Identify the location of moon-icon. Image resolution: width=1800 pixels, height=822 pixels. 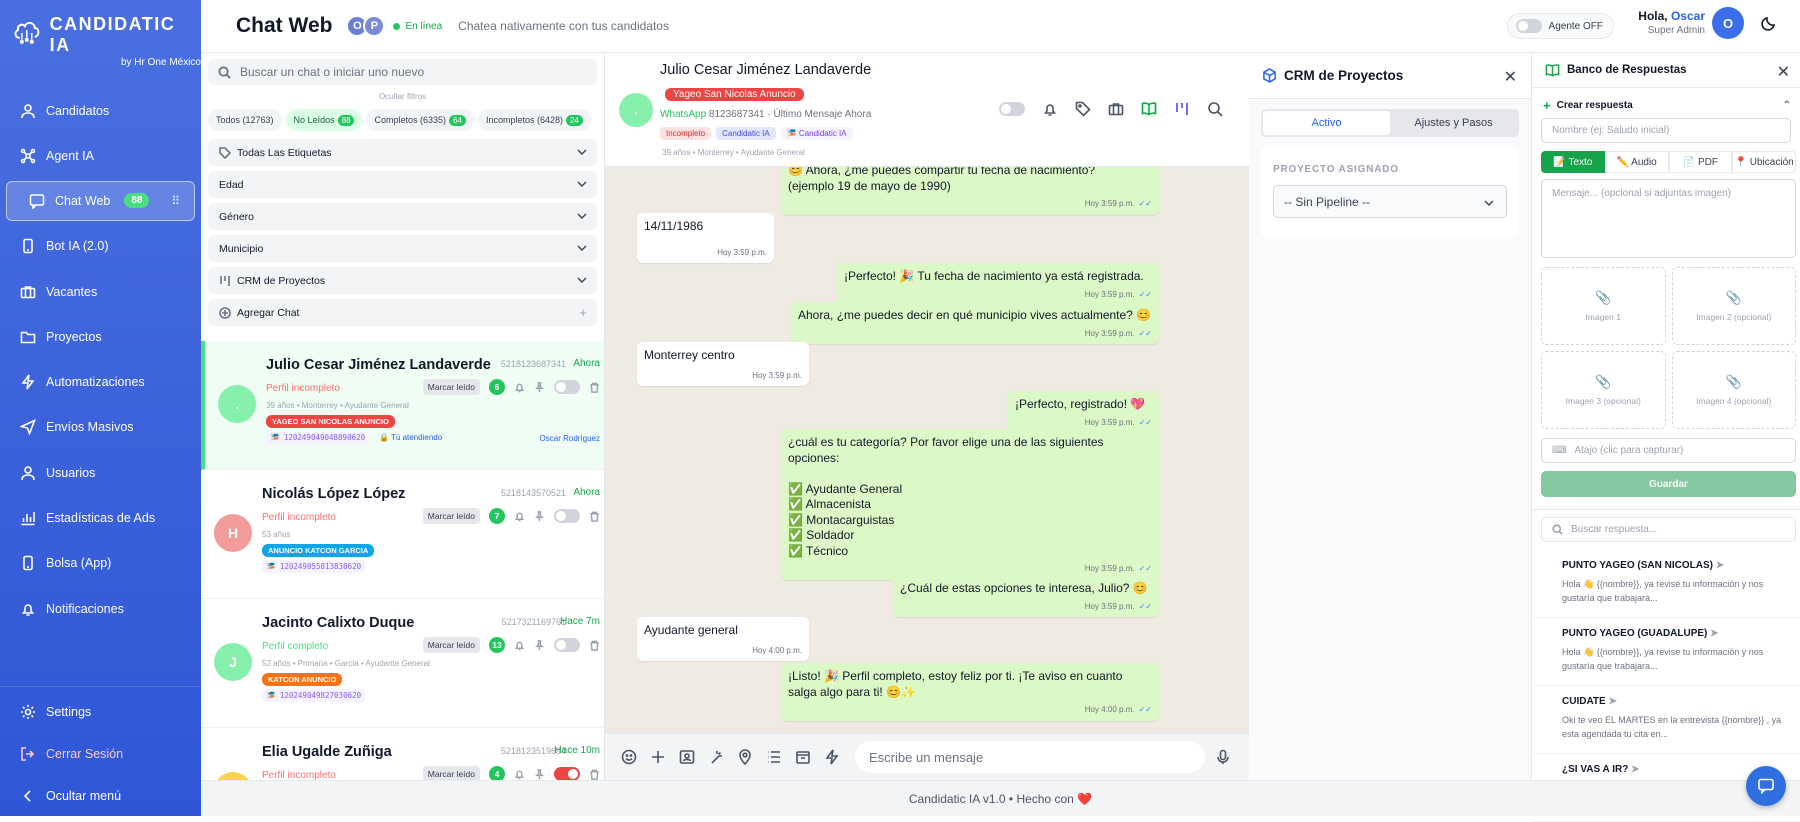
(1769, 23).